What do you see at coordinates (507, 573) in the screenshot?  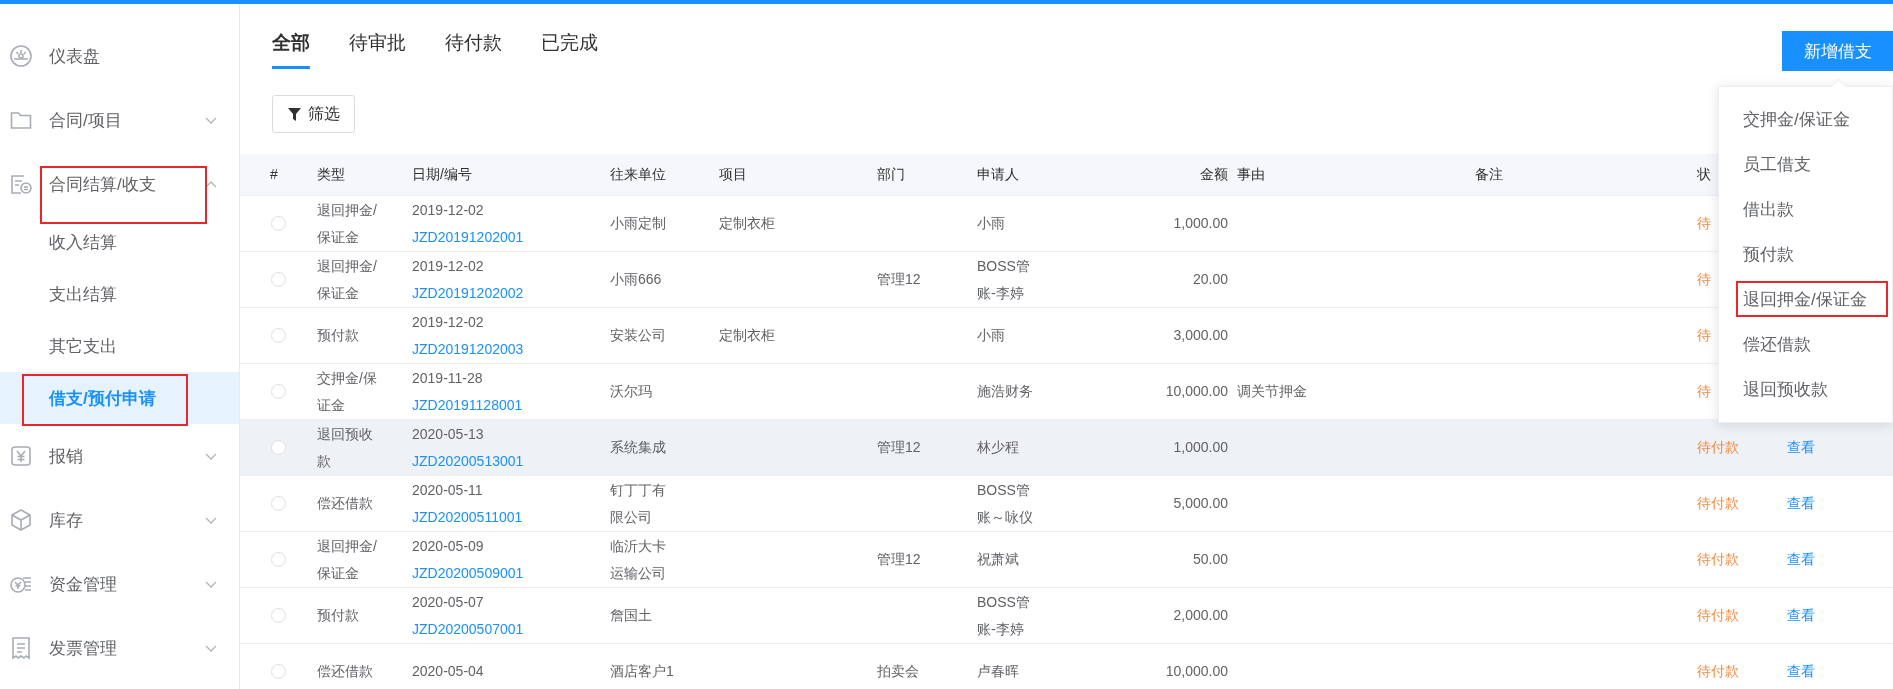 I see `record-number-link: JZD20200509001` at bounding box center [507, 573].